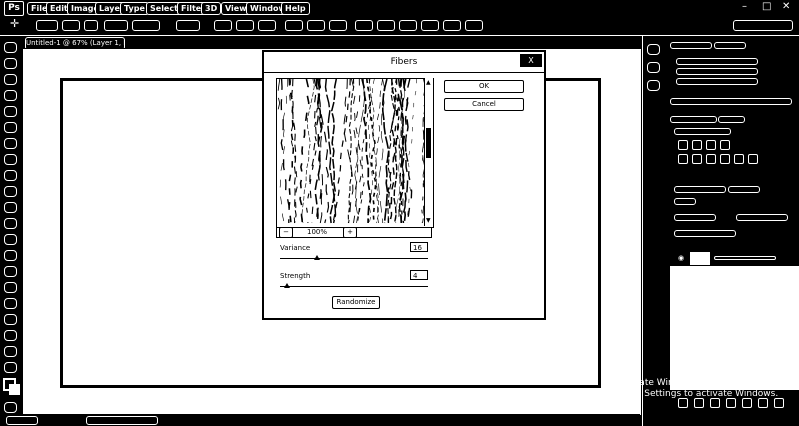  I want to click on doc-info, so click(122, 420).